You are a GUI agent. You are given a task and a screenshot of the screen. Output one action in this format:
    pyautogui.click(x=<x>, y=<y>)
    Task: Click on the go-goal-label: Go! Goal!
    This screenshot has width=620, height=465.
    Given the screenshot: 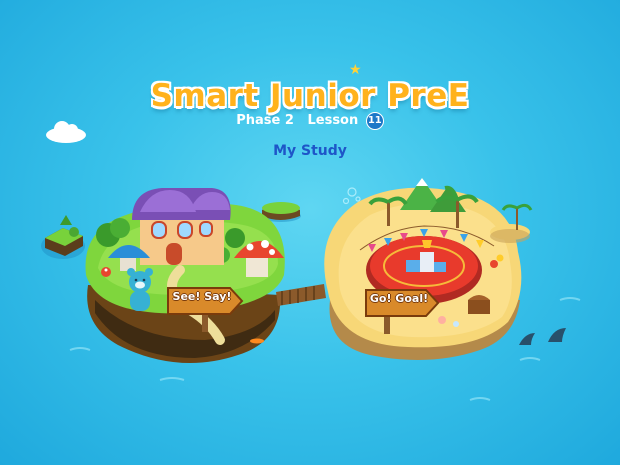 What is the action you would take?
    pyautogui.click(x=399, y=298)
    